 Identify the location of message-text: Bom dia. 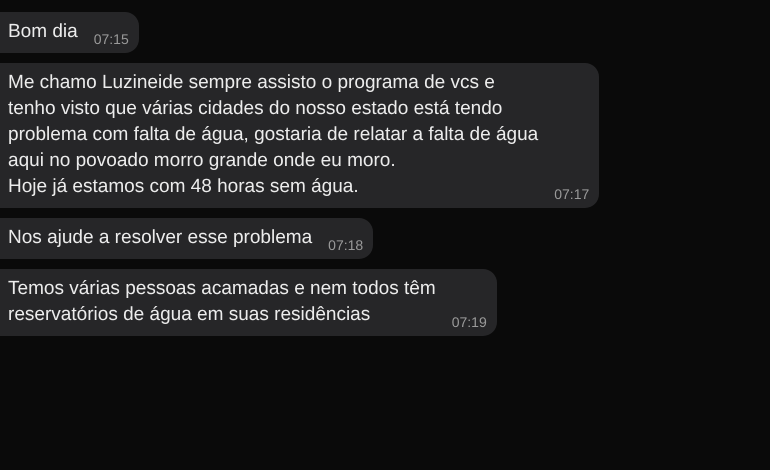
(43, 32).